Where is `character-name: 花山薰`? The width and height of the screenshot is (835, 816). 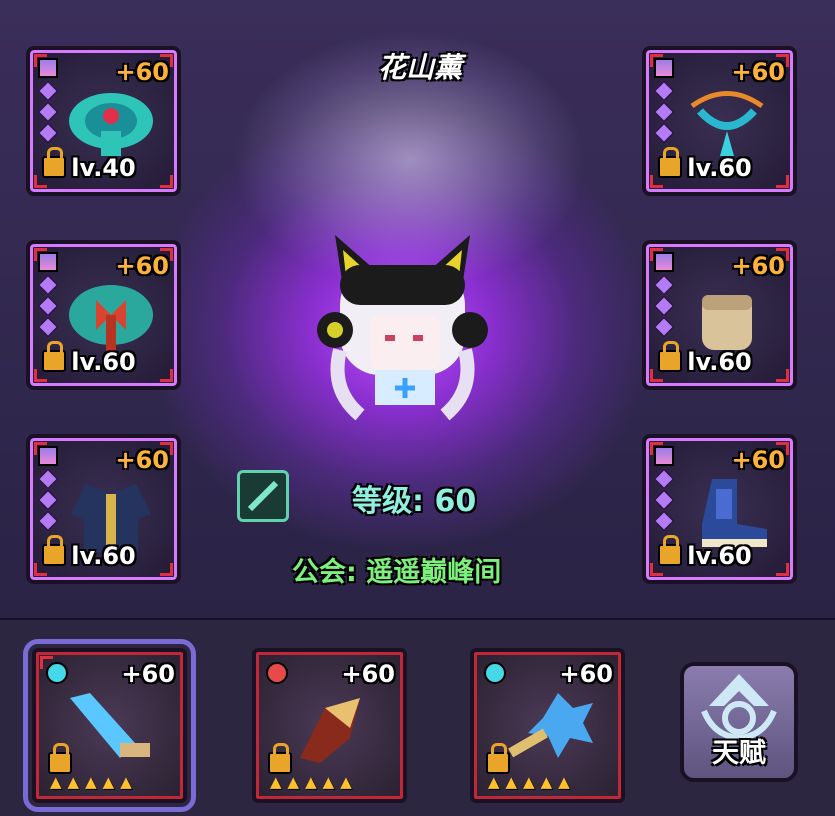
character-name: 花山薰 is located at coordinates (419, 67).